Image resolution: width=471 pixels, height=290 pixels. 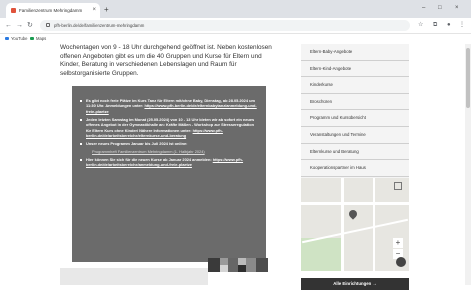 I want to click on bookmark-label: Maps, so click(x=41, y=38).